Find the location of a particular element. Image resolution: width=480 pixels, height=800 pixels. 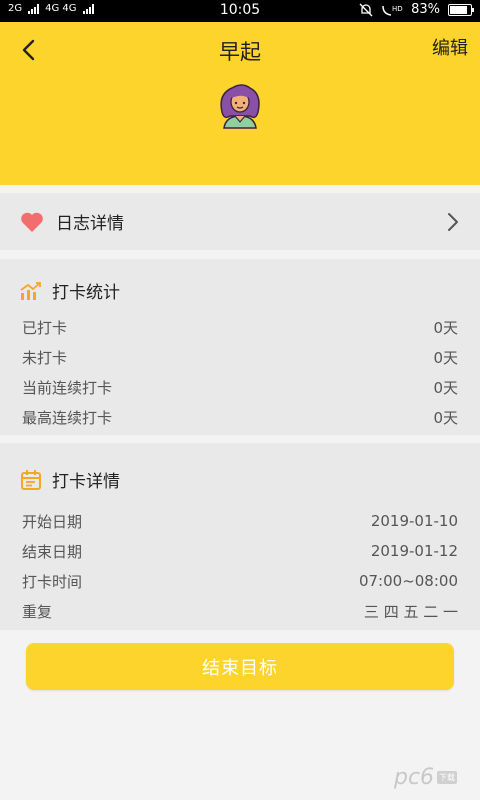

status-right: HD 83% is located at coordinates (416, 9).